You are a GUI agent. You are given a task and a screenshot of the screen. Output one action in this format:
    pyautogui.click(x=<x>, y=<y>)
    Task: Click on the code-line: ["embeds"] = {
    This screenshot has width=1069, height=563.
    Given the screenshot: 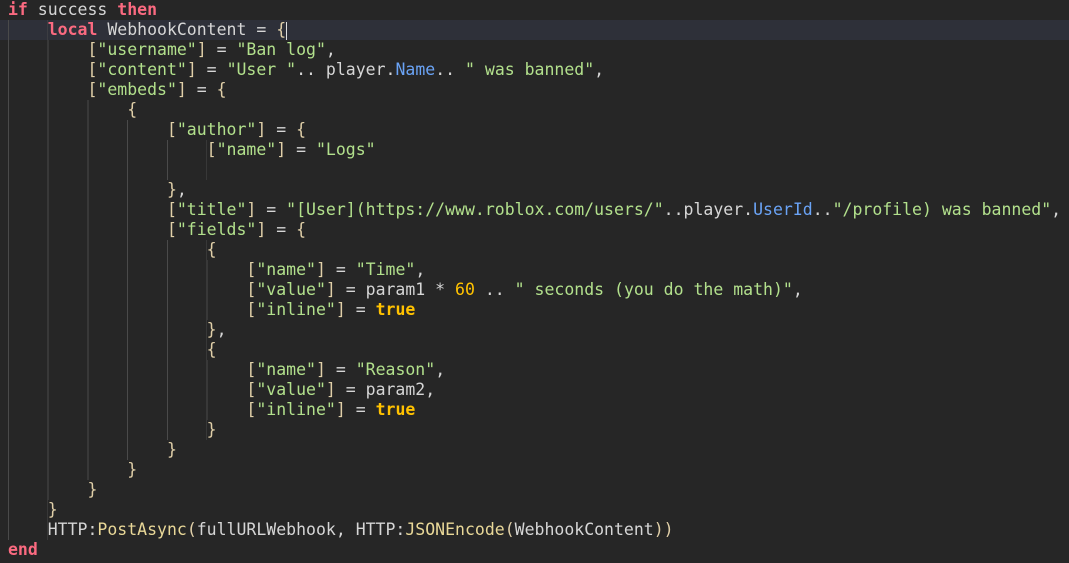 What is the action you would take?
    pyautogui.click(x=534, y=90)
    